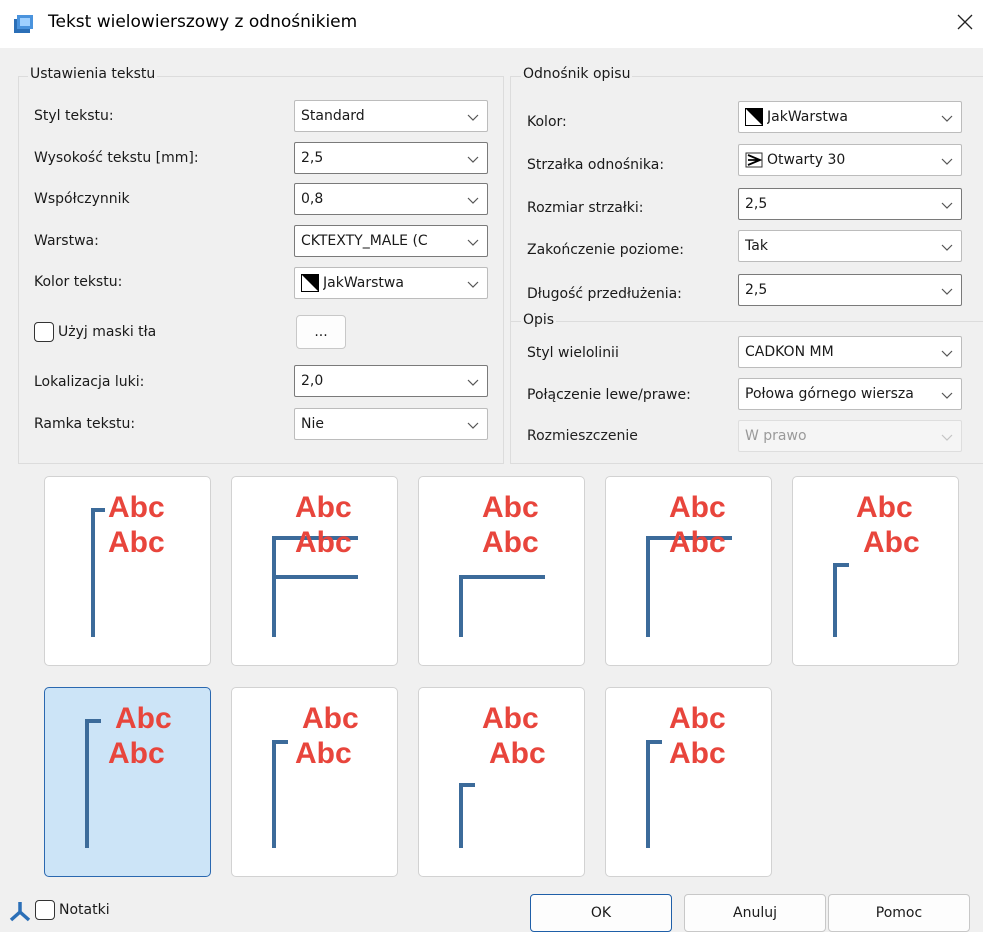 This screenshot has height=932, width=983. I want to click on ok-button: OK, so click(601, 913).